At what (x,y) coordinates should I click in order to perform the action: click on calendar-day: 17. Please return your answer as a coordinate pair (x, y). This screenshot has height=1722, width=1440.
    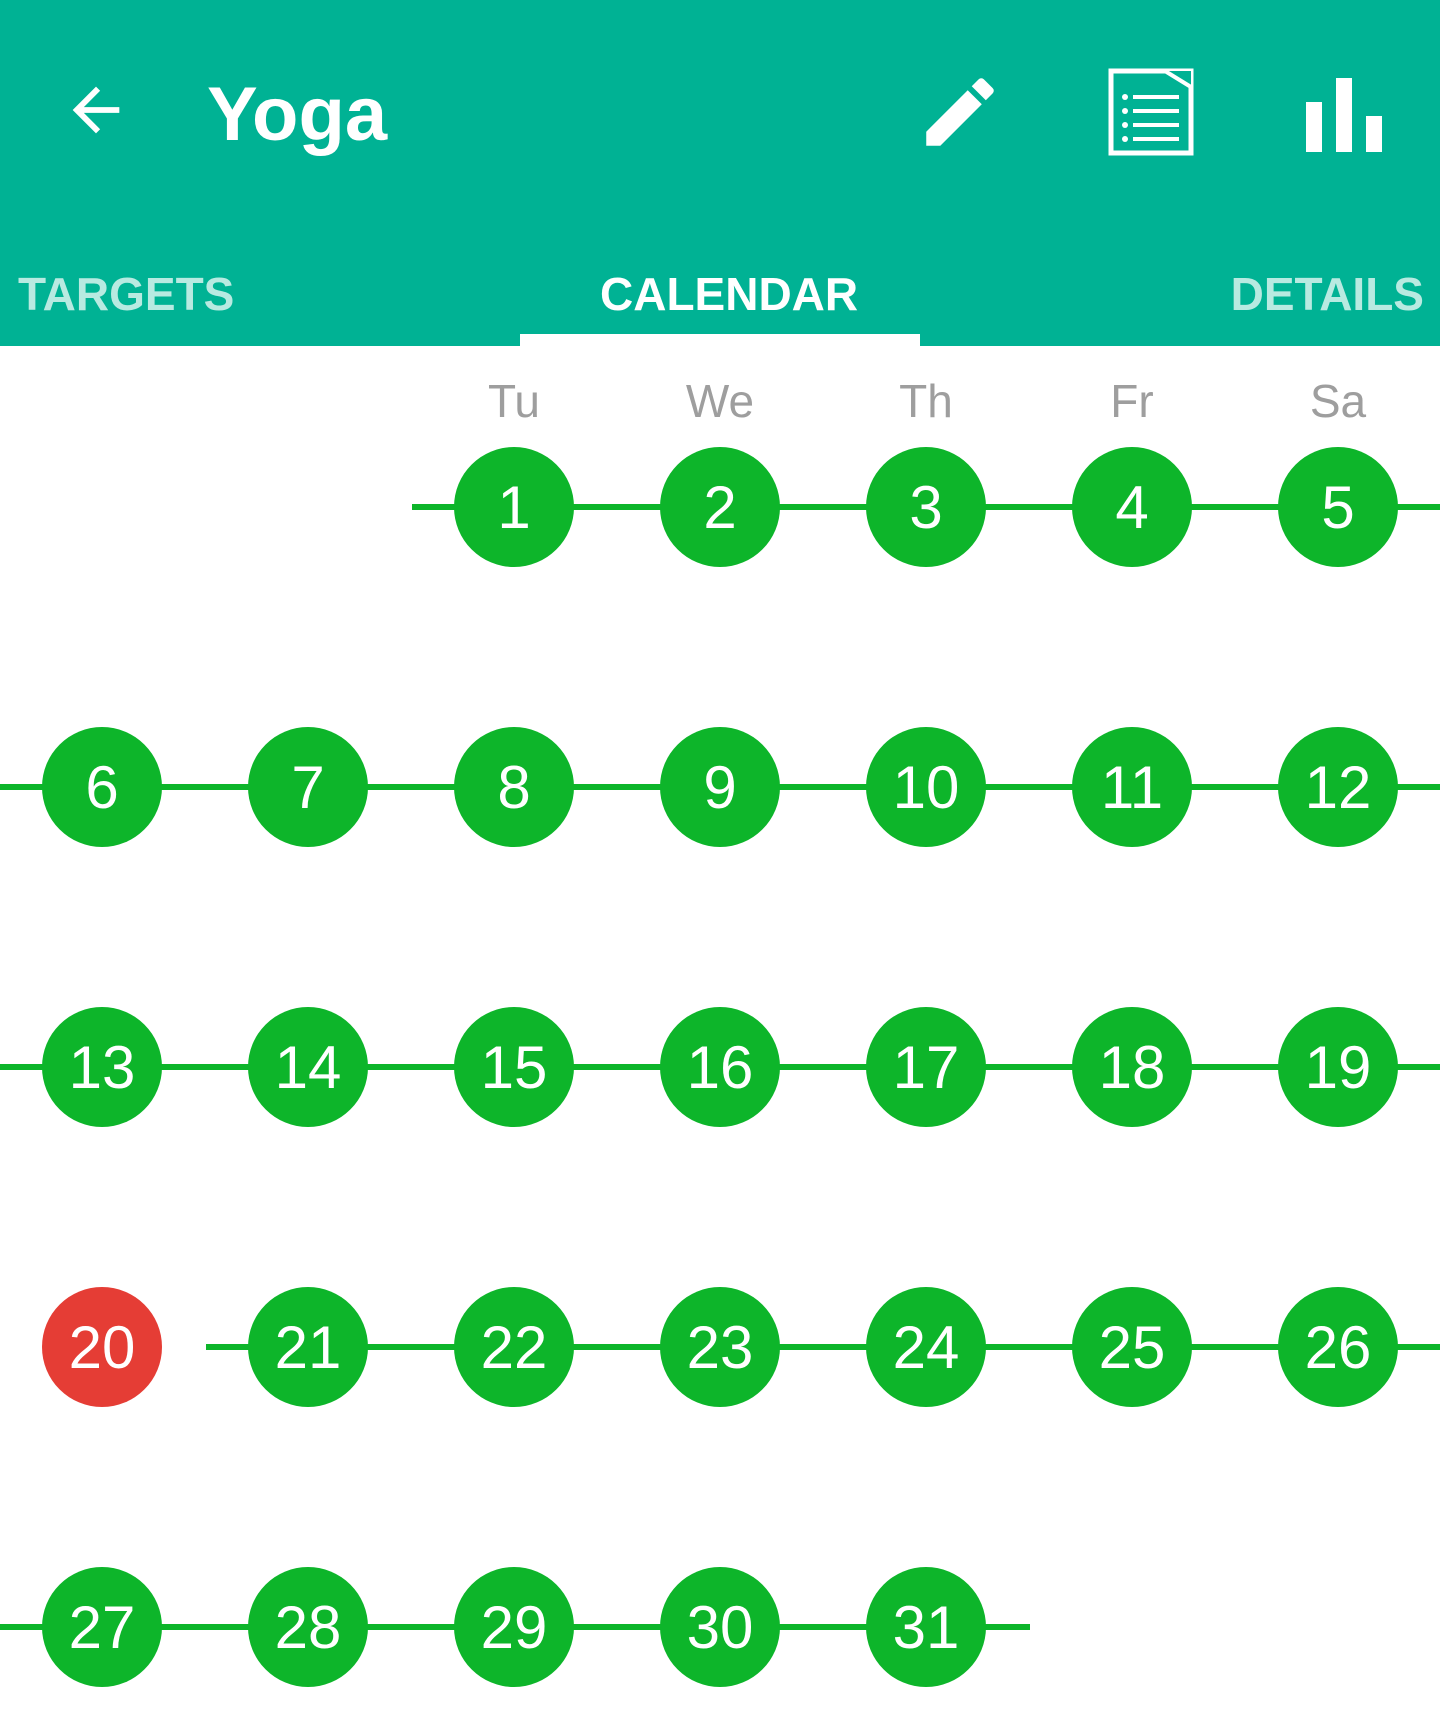
    Looking at the image, I should click on (926, 1067).